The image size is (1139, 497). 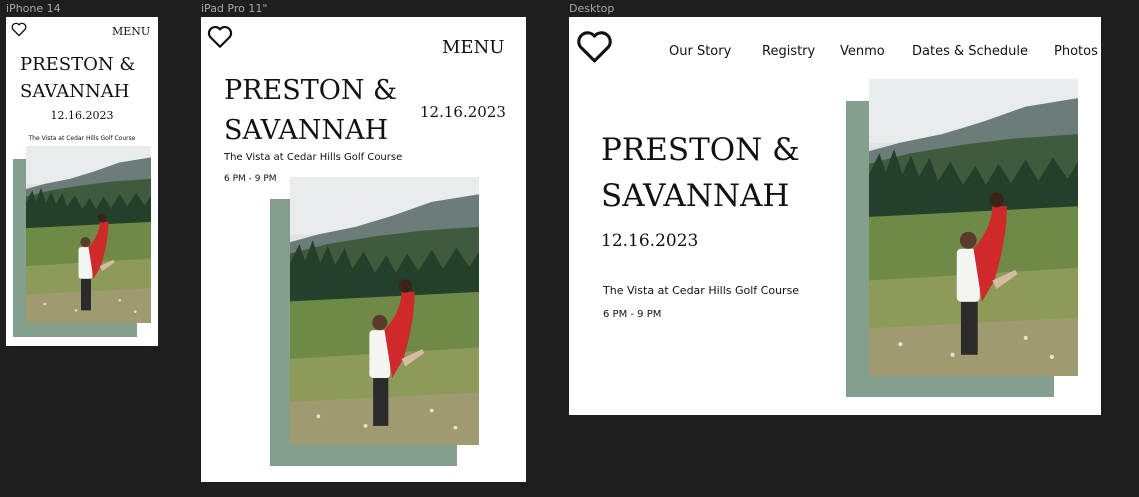 What do you see at coordinates (1076, 51) in the screenshot?
I see `nav-photos: Photos` at bounding box center [1076, 51].